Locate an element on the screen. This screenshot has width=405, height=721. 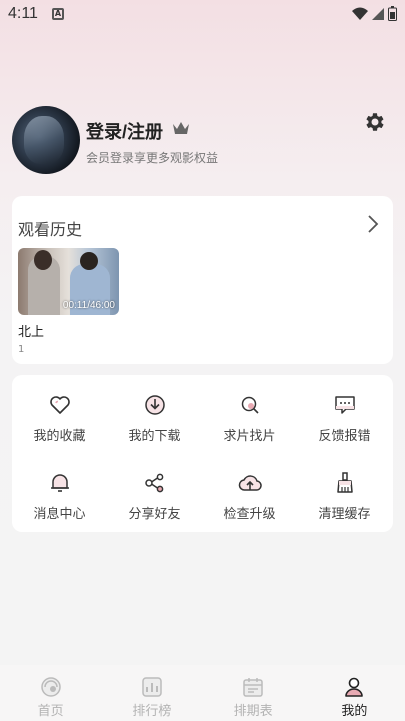
menu-item-clear-cache: 清理缓存 is located at coordinates (344, 503).